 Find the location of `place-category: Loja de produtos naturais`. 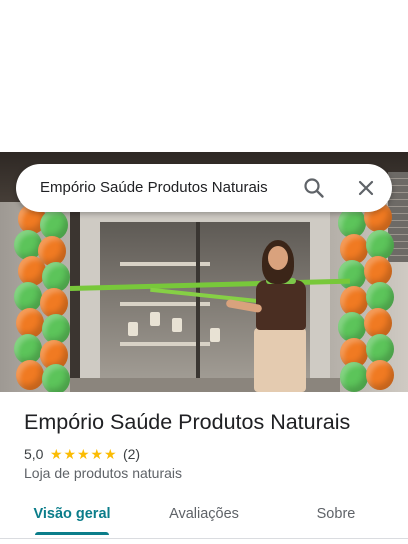

place-category: Loja de produtos naturais is located at coordinates (103, 473).